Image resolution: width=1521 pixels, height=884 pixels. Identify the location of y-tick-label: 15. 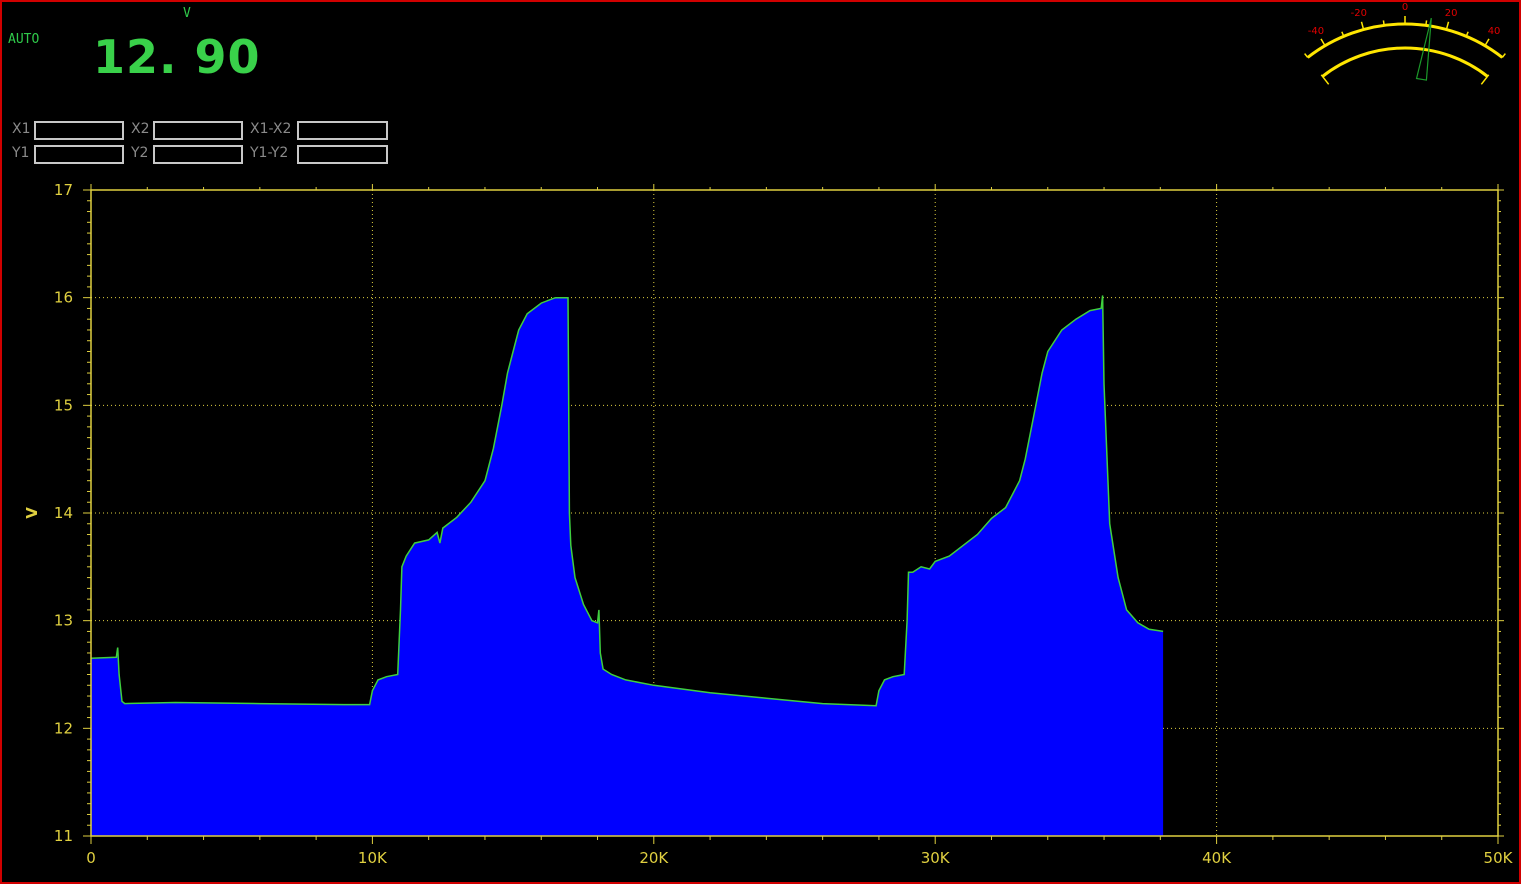
(63, 405).